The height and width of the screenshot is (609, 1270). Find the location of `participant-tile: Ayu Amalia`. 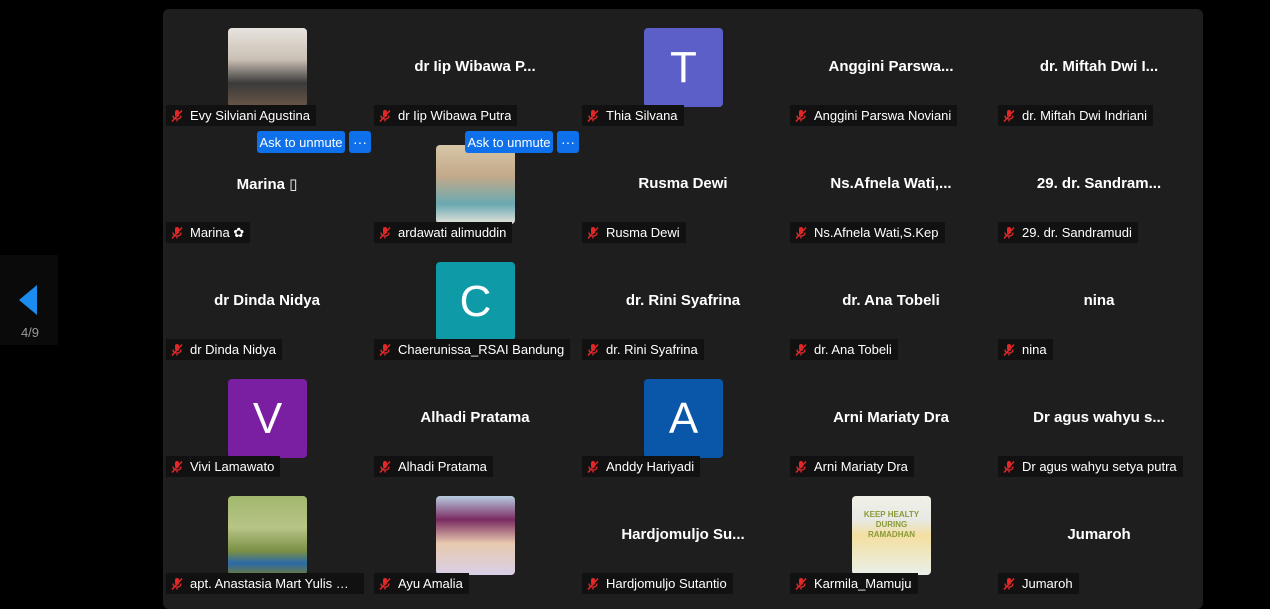

participant-tile: Ayu Amalia is located at coordinates (475, 535).